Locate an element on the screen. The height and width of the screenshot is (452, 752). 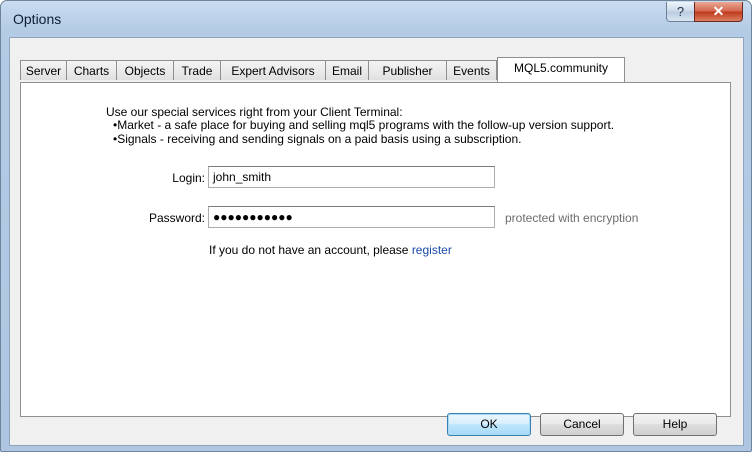
register-prompt: If you do not have an account, please is located at coordinates (310, 250).